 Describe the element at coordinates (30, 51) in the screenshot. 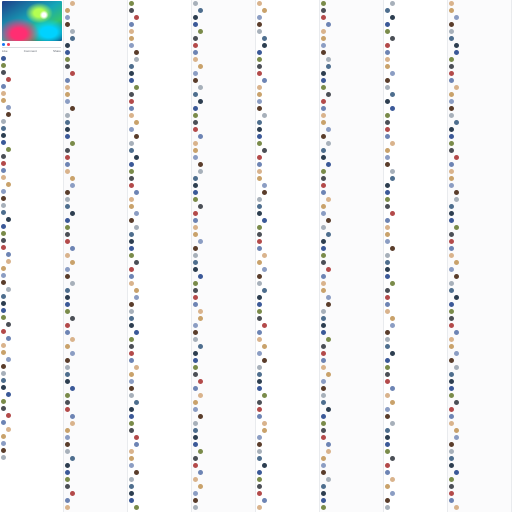

I see `comment-button: Comment` at that location.